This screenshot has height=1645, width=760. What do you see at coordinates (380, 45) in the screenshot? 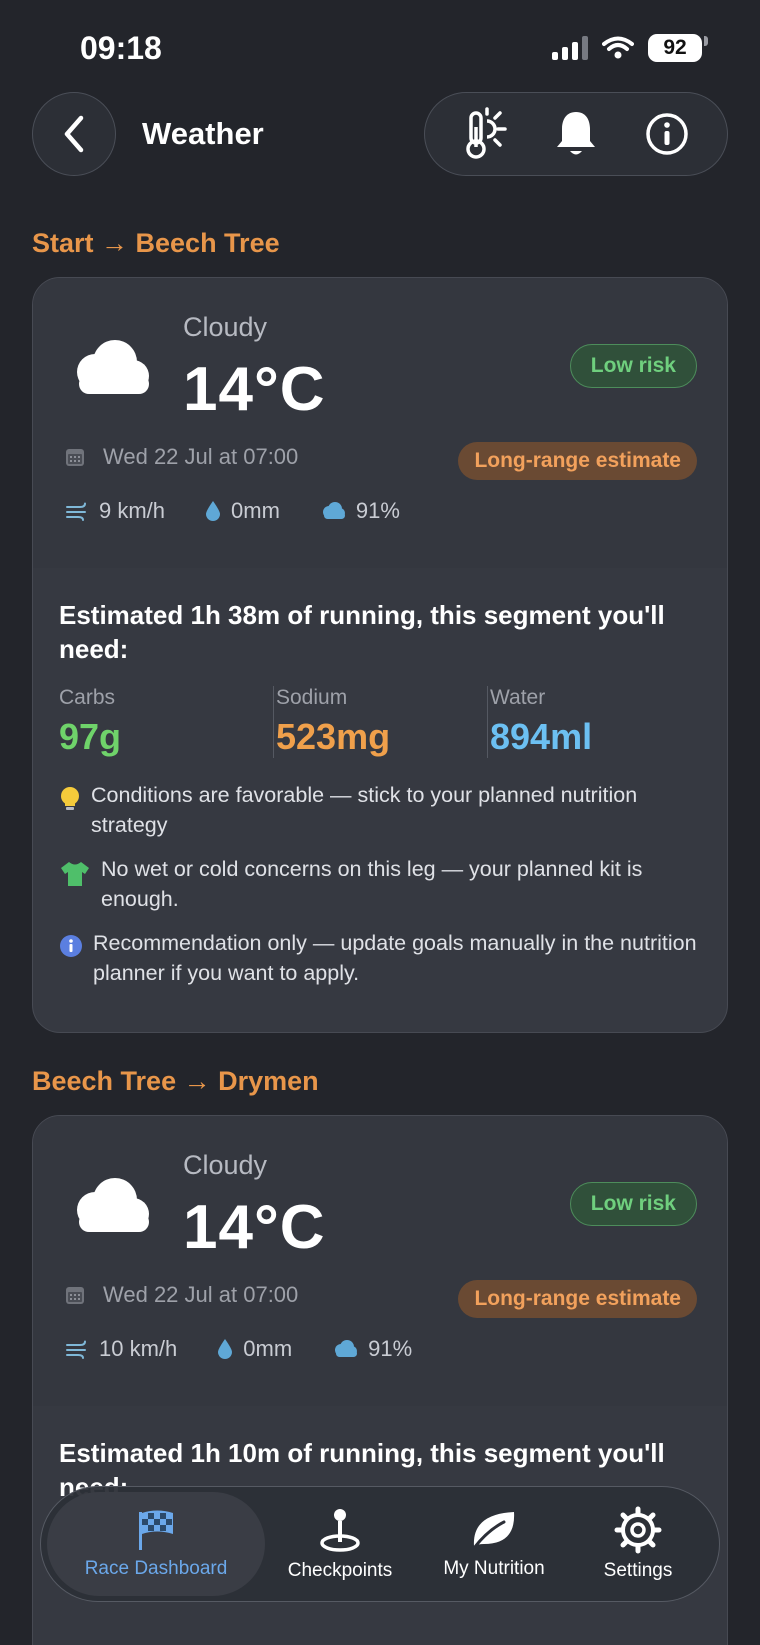
I see `status-bar: 09:18 92` at bounding box center [380, 45].